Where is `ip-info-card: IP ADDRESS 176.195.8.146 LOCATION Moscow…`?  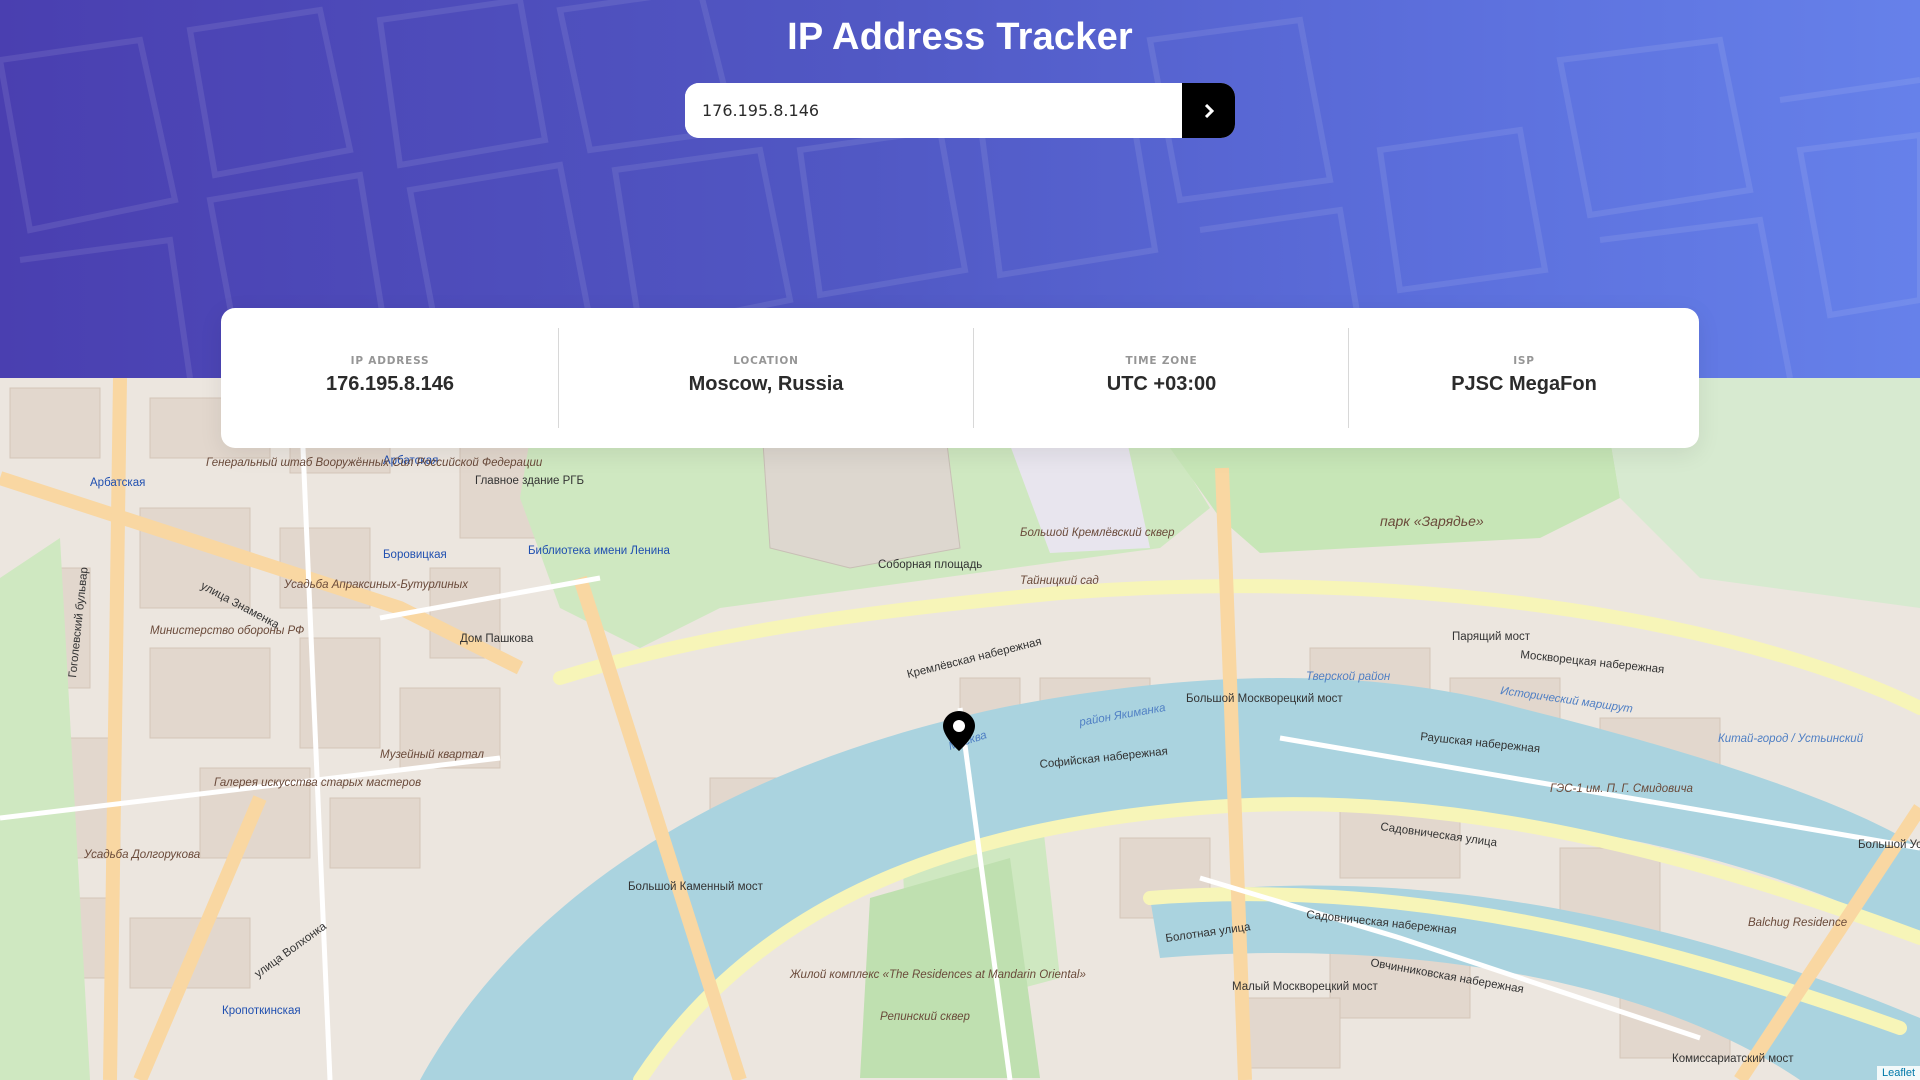
ip-info-card: IP ADDRESS 176.195.8.146 LOCATION Moscow… is located at coordinates (960, 378).